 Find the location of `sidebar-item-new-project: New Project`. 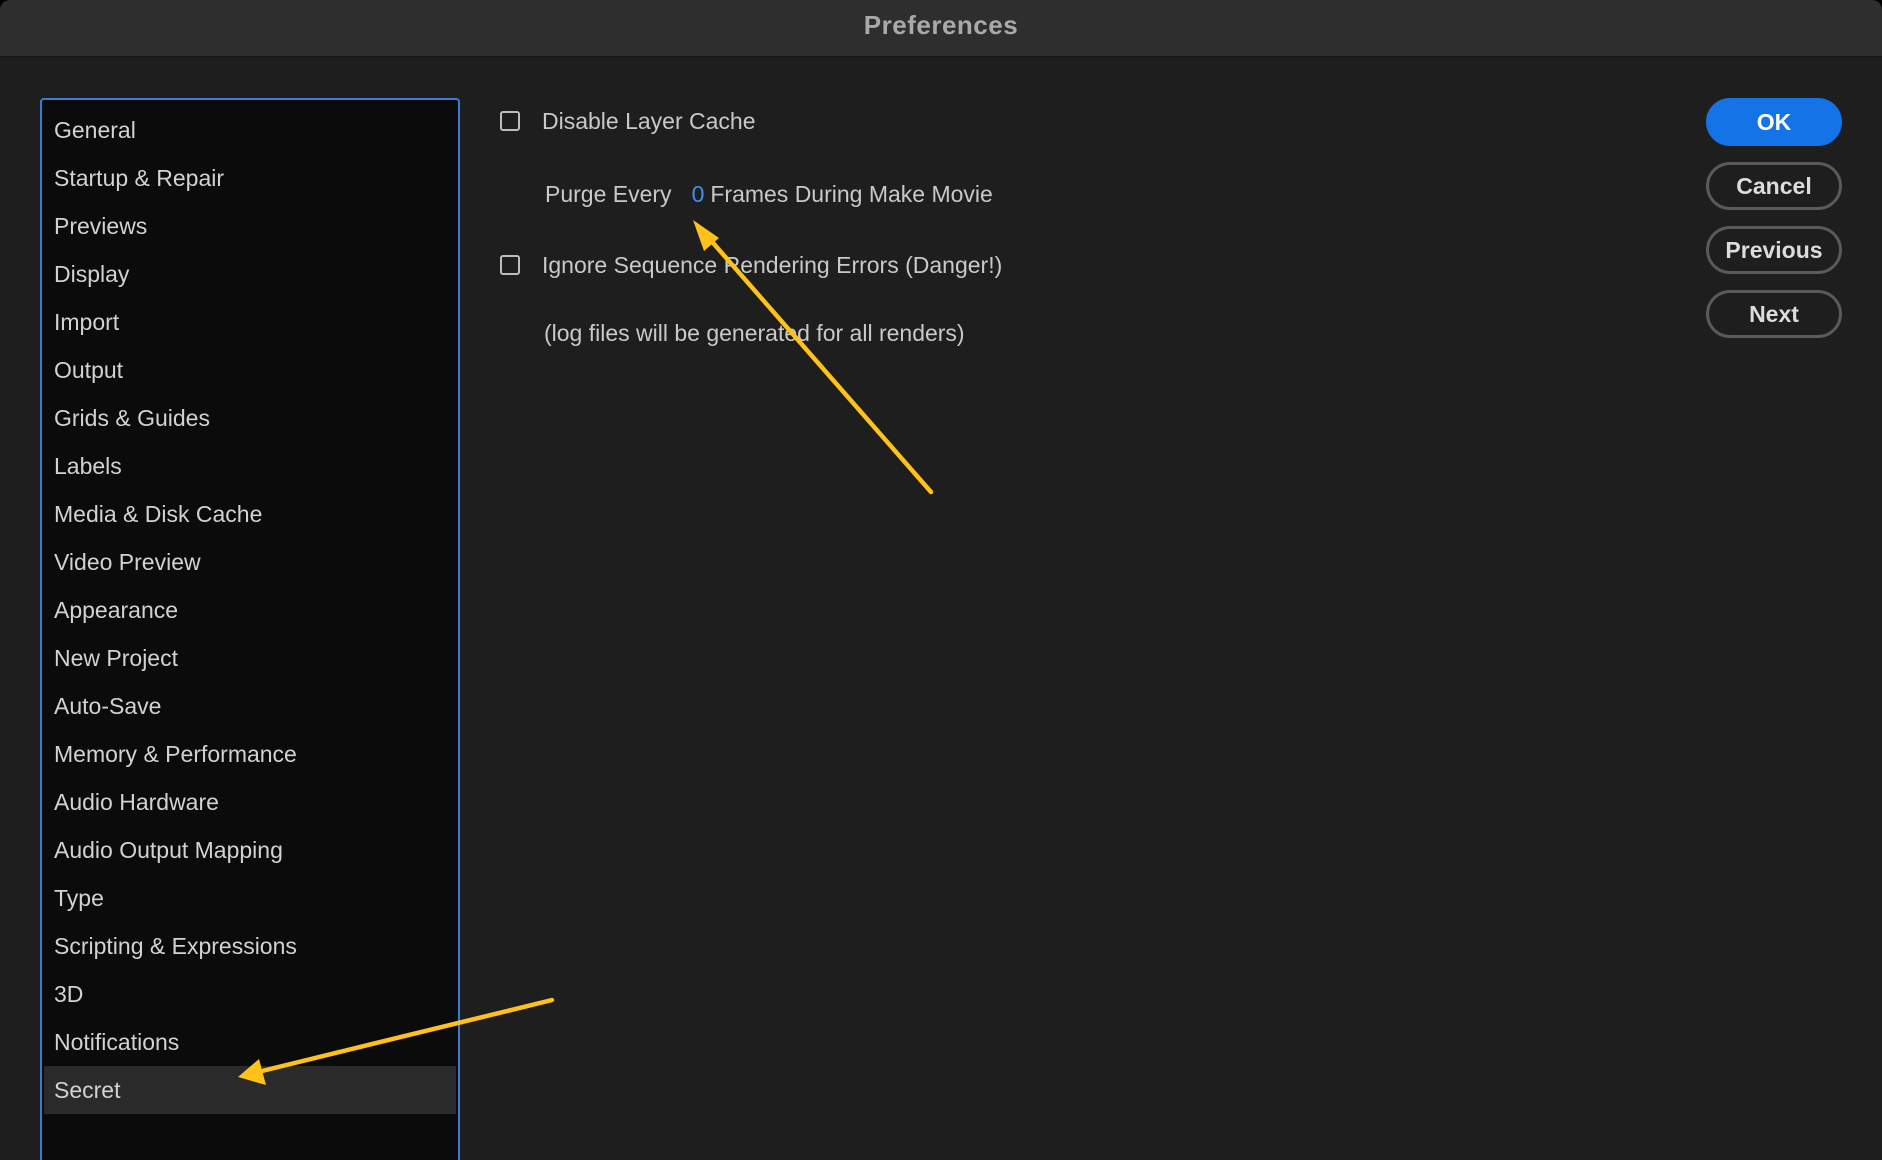

sidebar-item-new-project: New Project is located at coordinates (250, 658).